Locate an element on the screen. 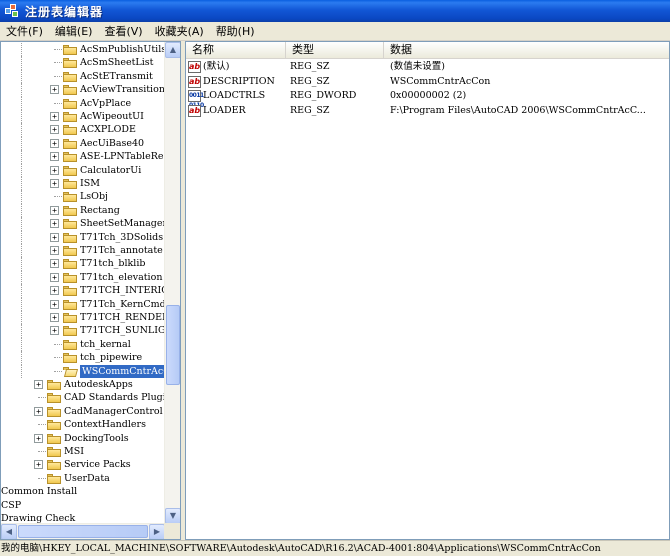 The image size is (670, 556). column-header-data: 数据 is located at coordinates (526, 50).